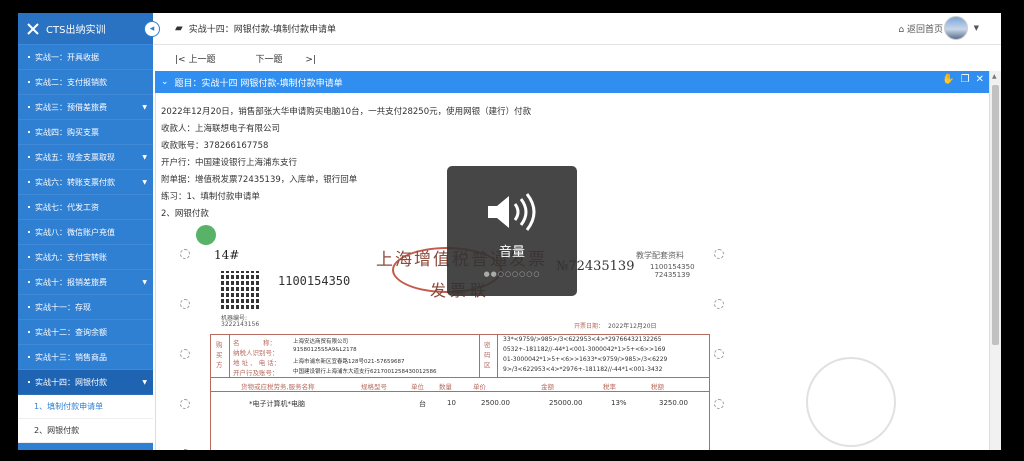 The height and width of the screenshot is (461, 1024). I want to click on item-cell: 台, so click(422, 404).